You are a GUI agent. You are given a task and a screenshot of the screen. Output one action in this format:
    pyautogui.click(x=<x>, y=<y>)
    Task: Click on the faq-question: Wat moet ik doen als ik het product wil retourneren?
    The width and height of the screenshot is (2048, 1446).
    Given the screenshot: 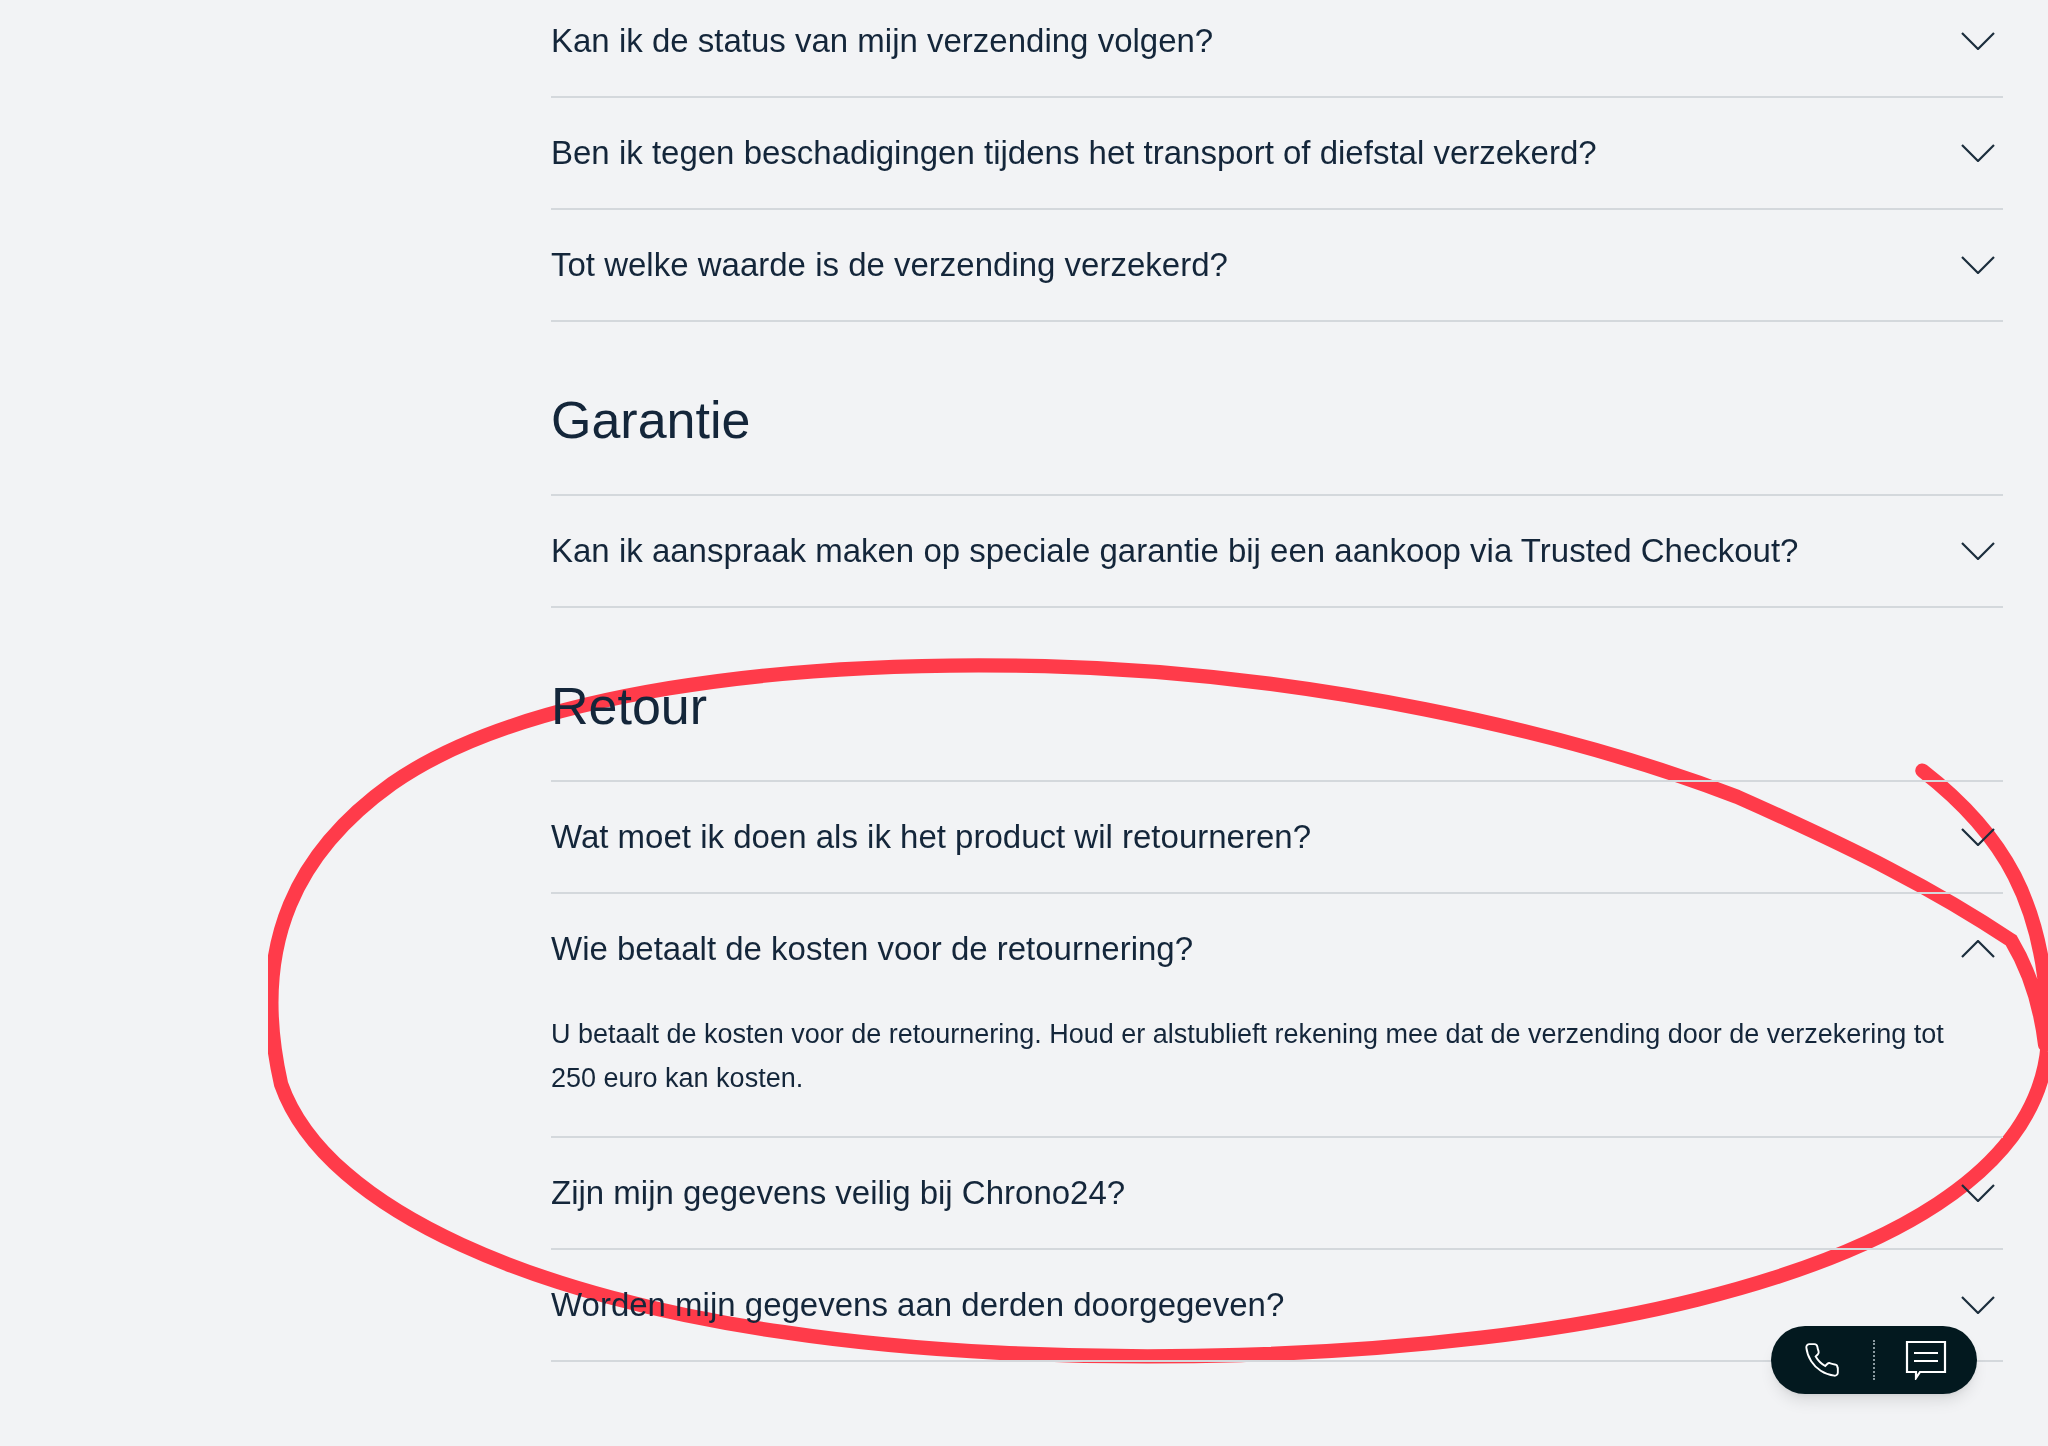 What is the action you would take?
    pyautogui.click(x=1277, y=837)
    